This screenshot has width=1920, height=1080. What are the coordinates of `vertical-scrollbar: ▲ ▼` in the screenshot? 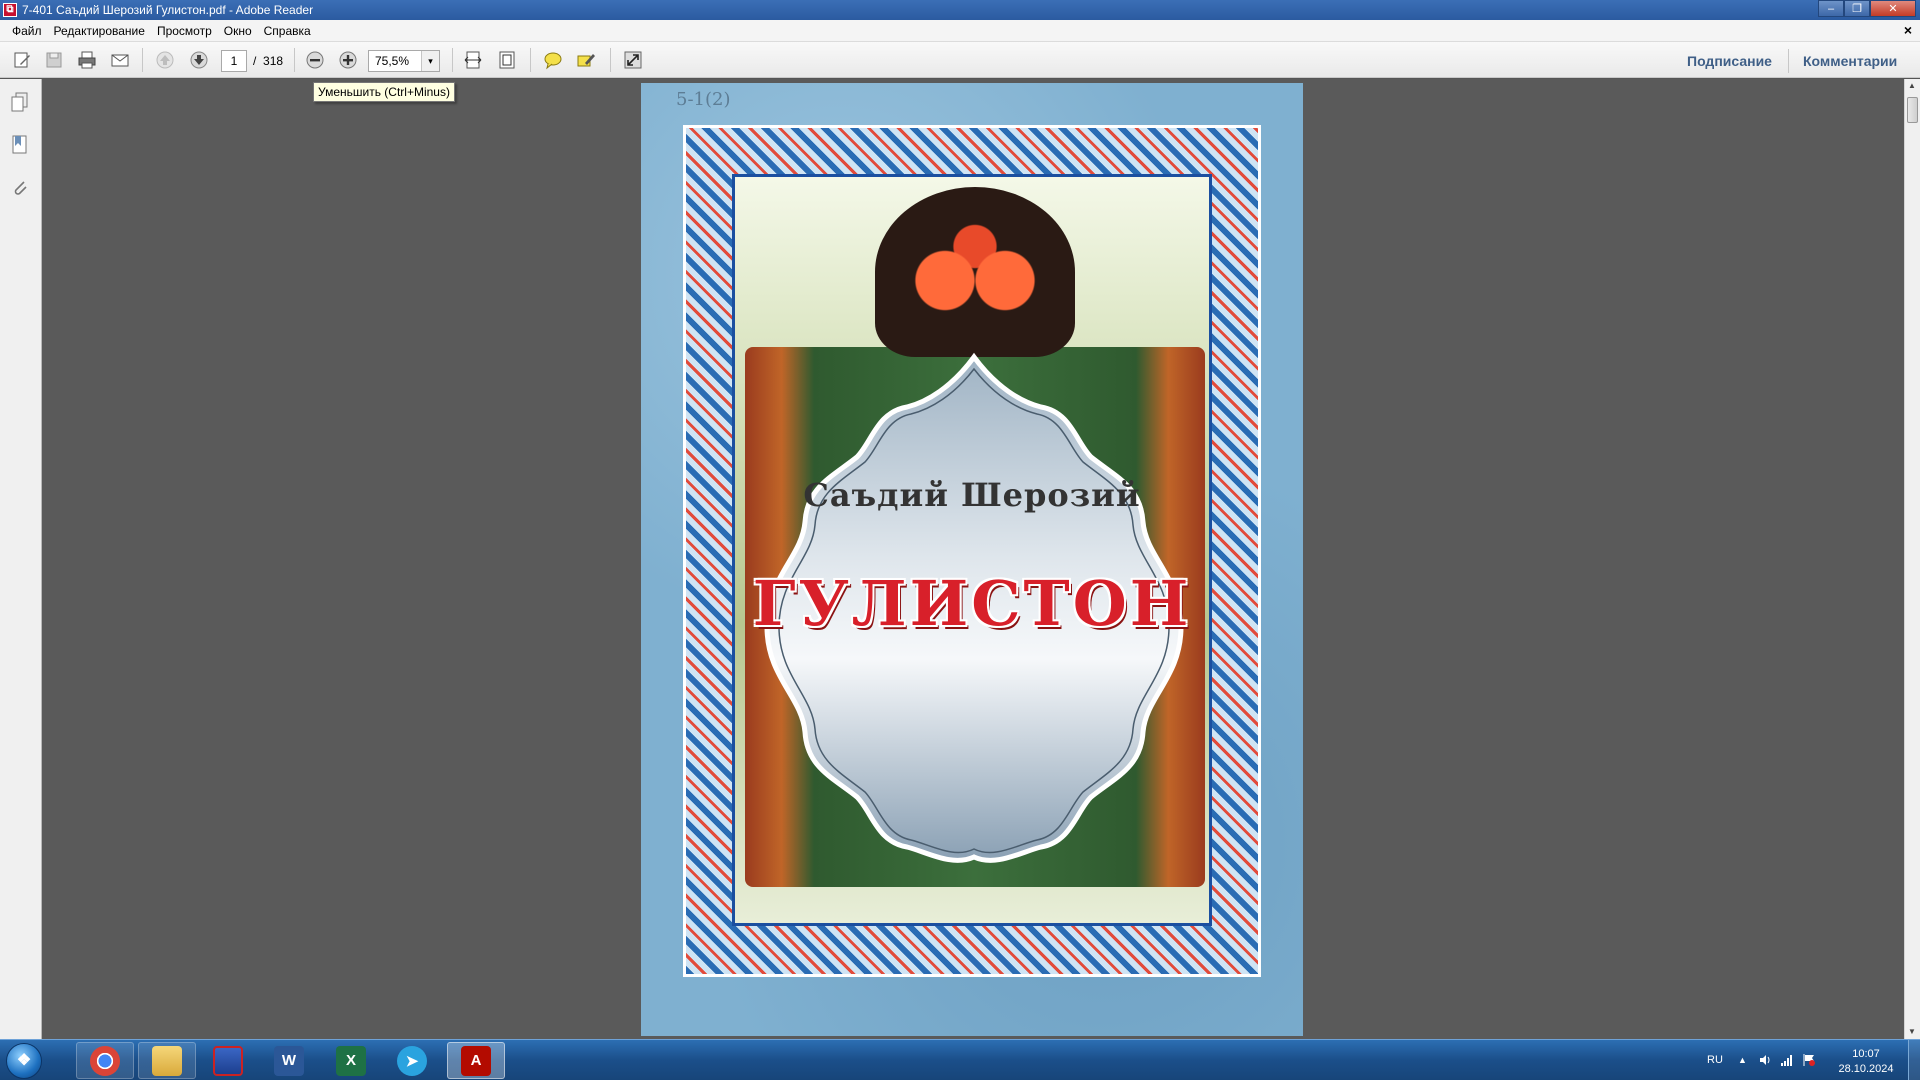 It's located at (1912, 559).